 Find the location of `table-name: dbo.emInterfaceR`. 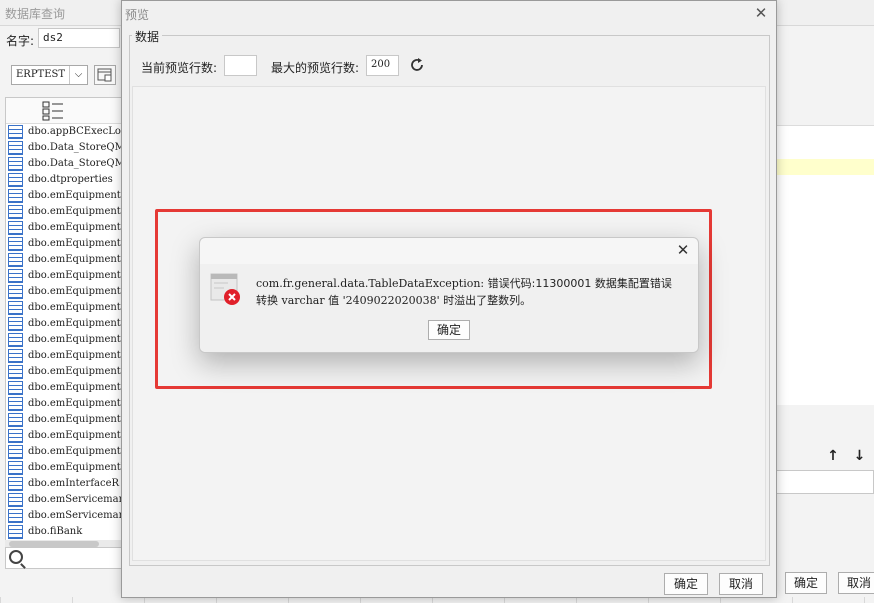

table-name: dbo.emInterfaceR is located at coordinates (74, 483).